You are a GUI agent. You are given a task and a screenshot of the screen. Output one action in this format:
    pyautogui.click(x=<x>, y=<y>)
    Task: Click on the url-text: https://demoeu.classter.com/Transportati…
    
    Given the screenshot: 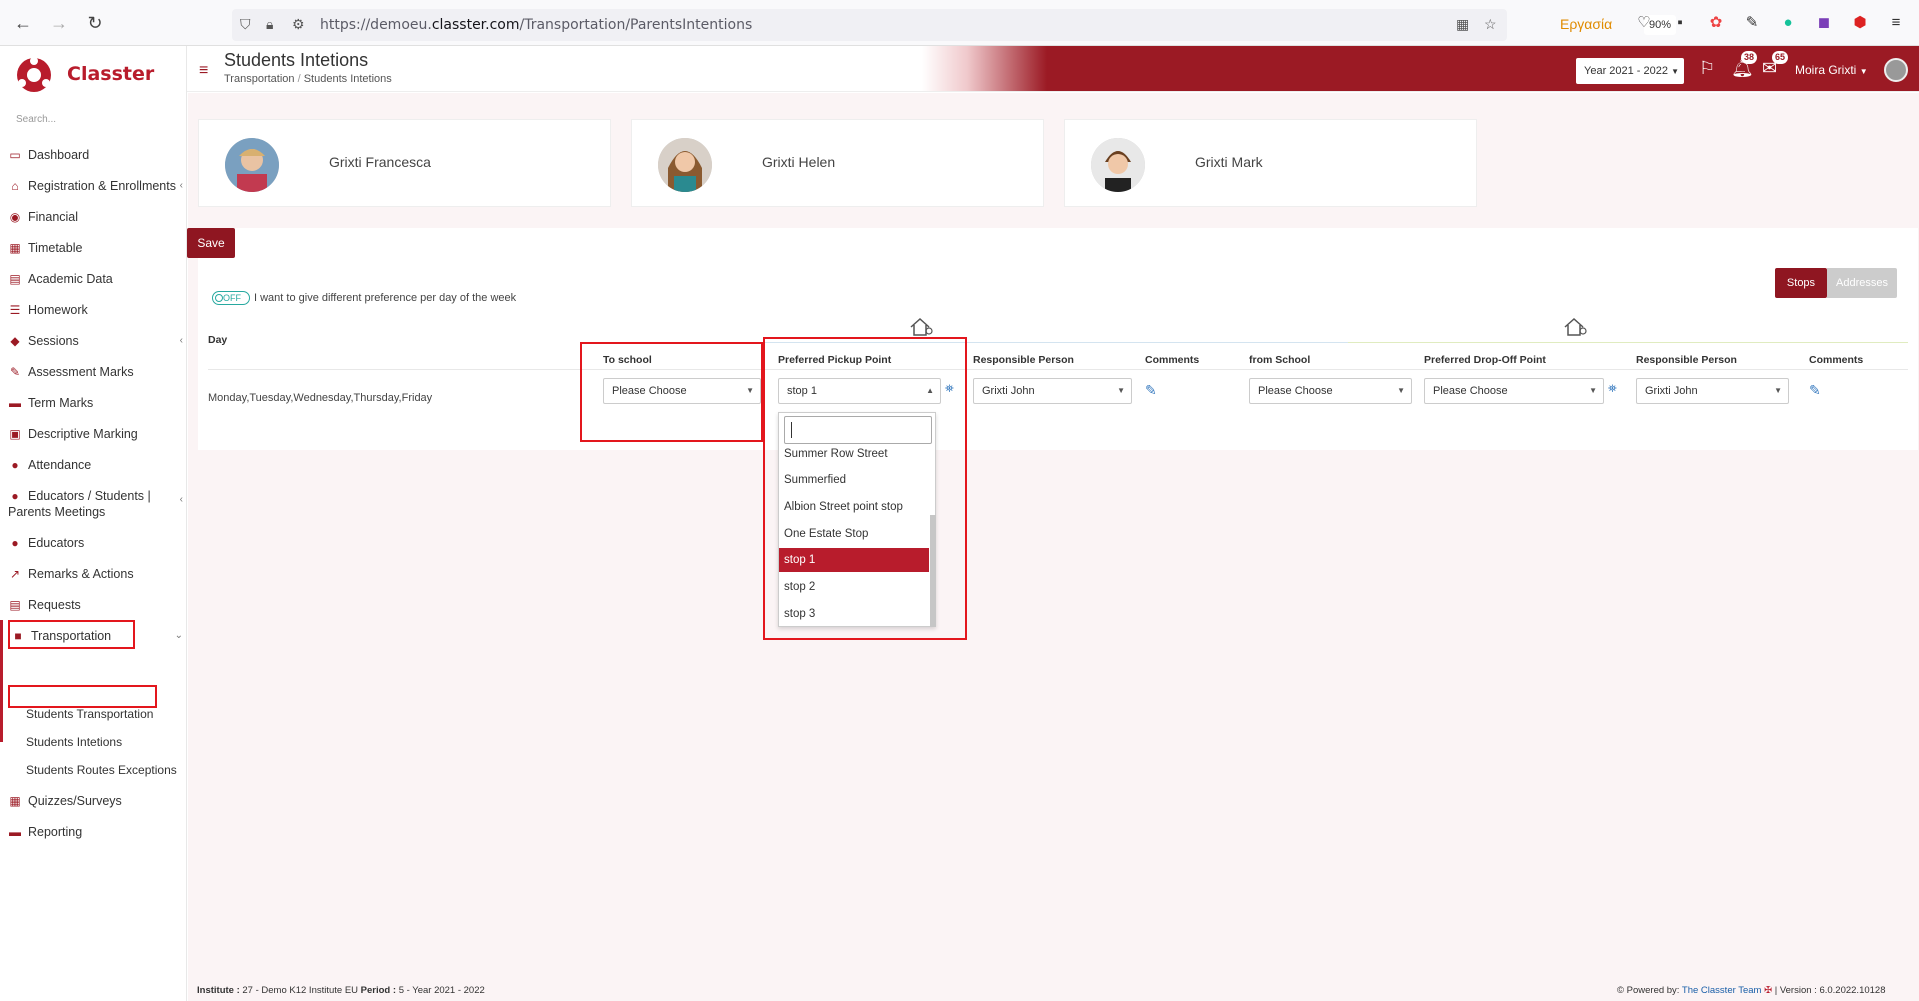 What is the action you would take?
    pyautogui.click(x=536, y=25)
    